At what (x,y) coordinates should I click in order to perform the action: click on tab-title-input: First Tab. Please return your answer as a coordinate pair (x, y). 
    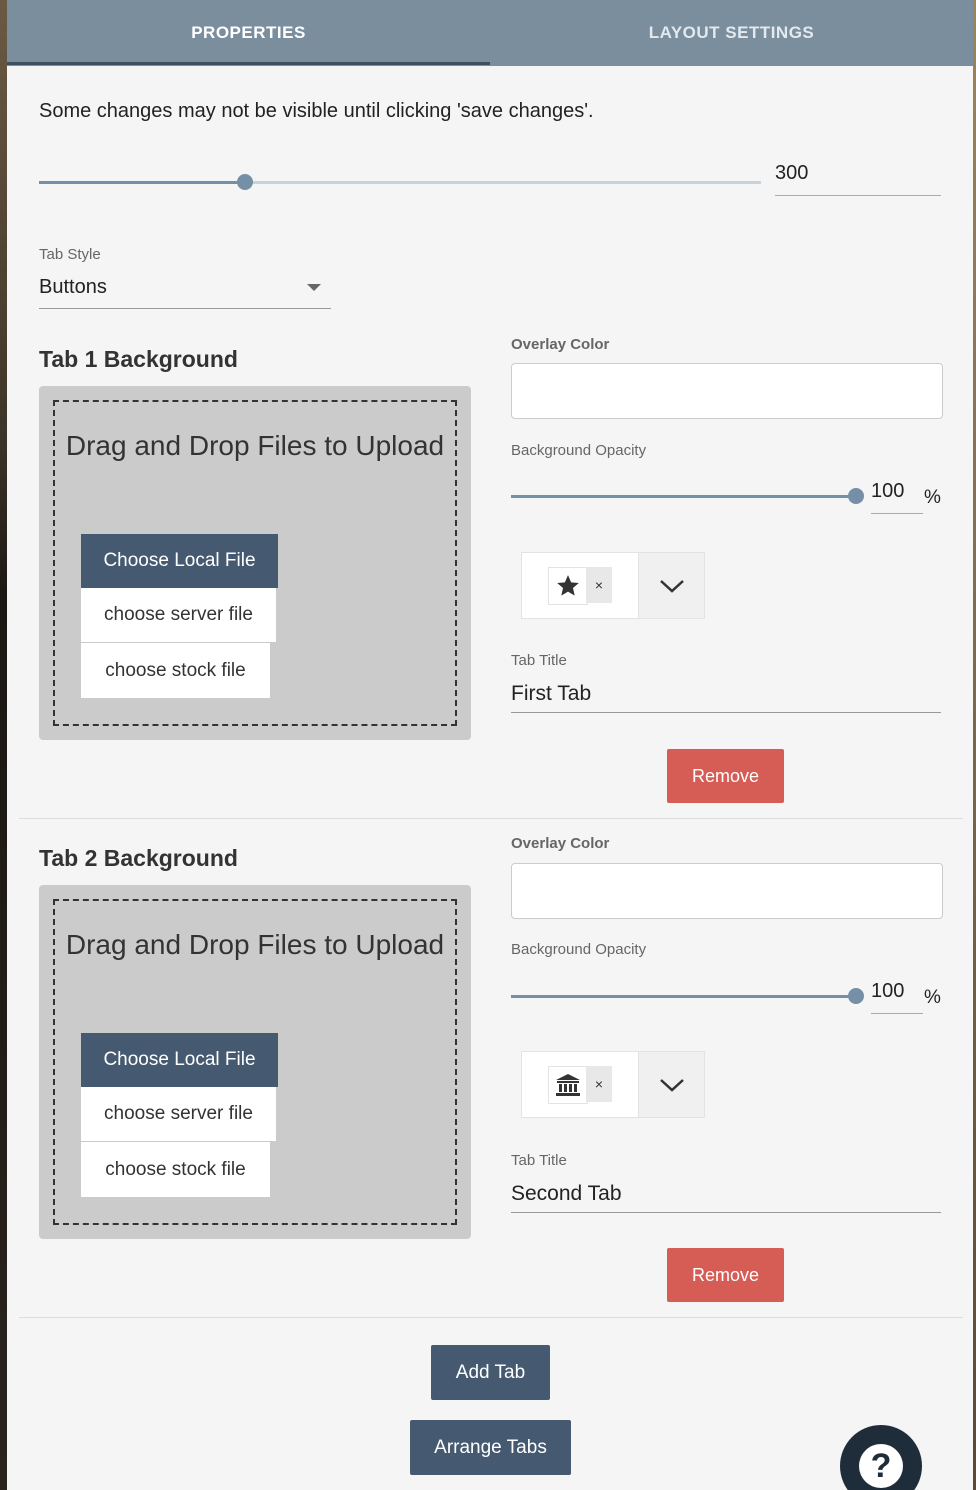
    Looking at the image, I should click on (726, 696).